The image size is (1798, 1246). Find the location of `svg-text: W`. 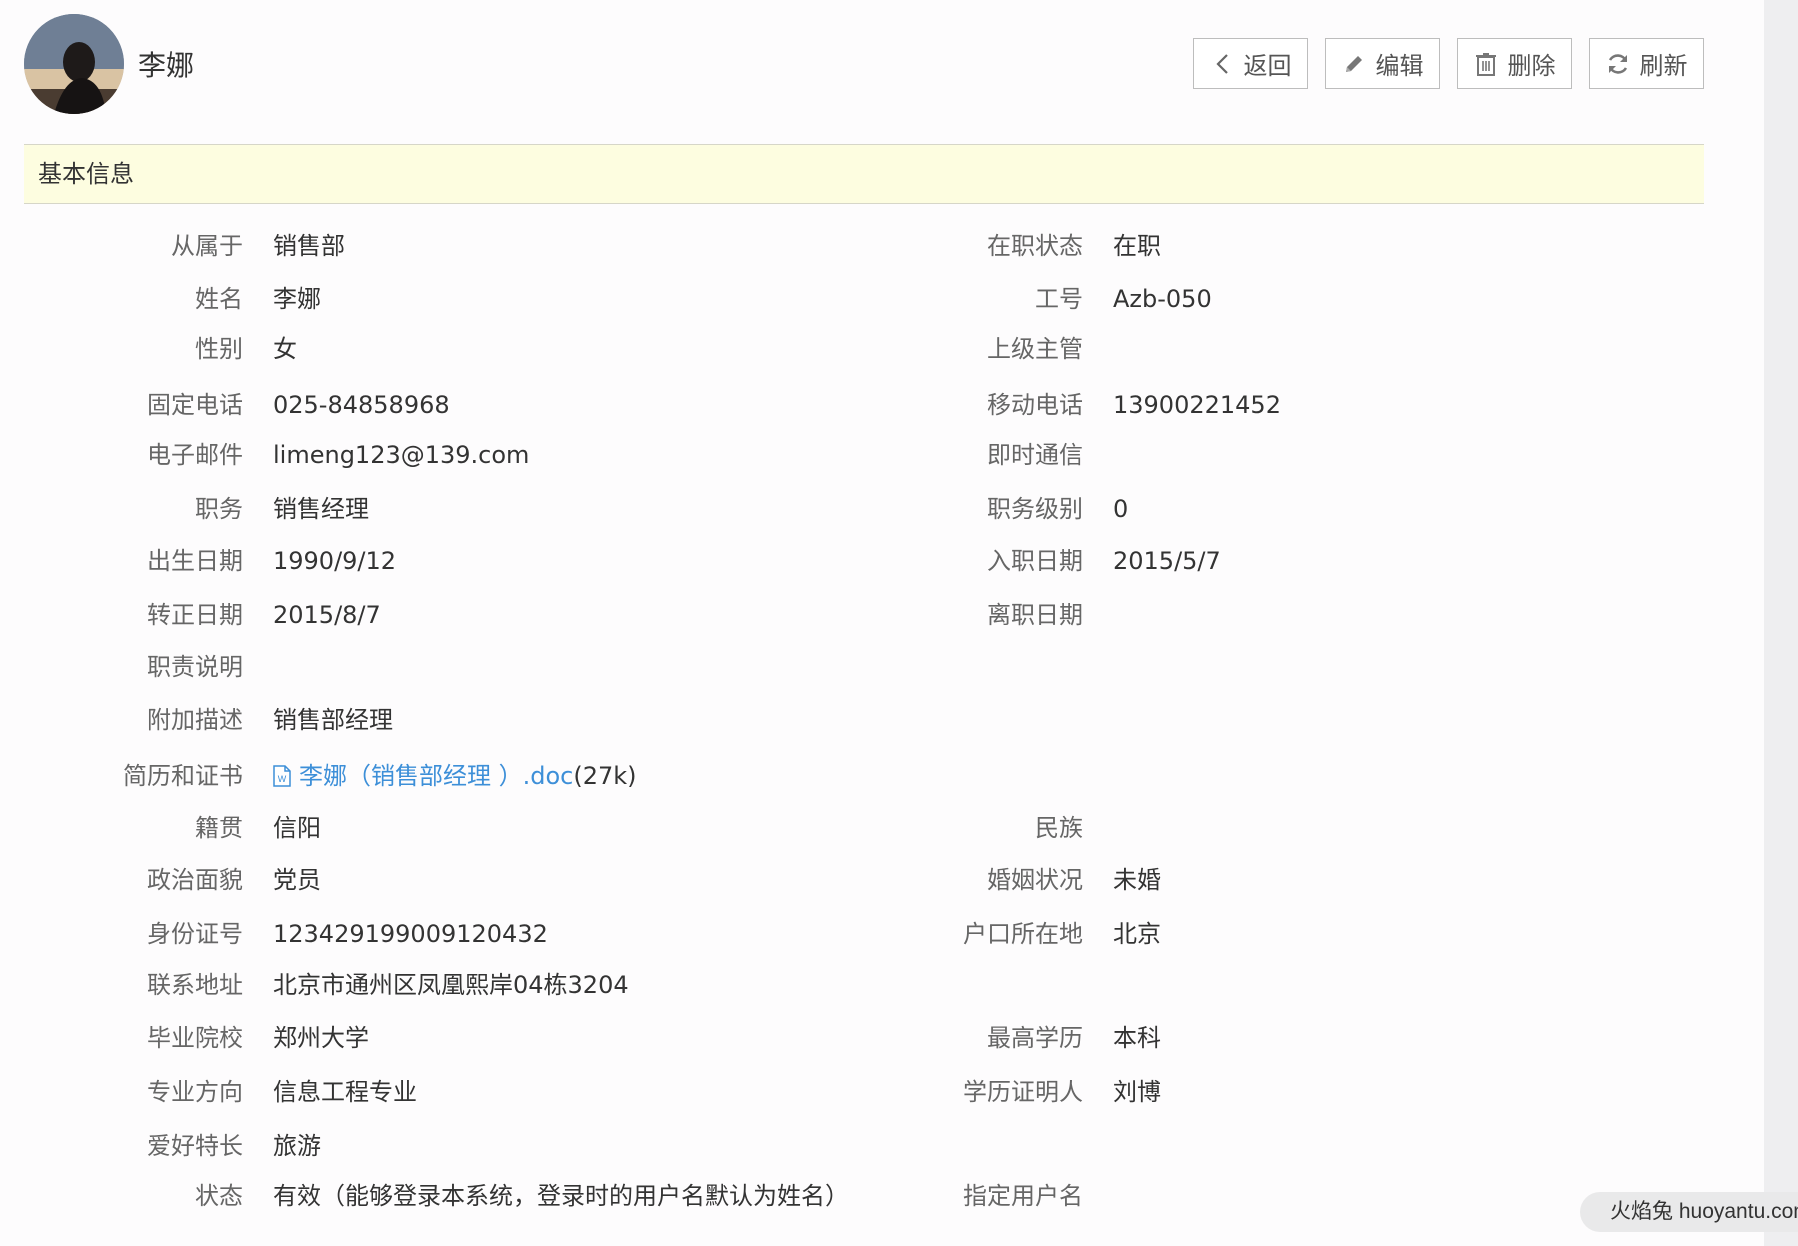

svg-text: W is located at coordinates (282, 779).